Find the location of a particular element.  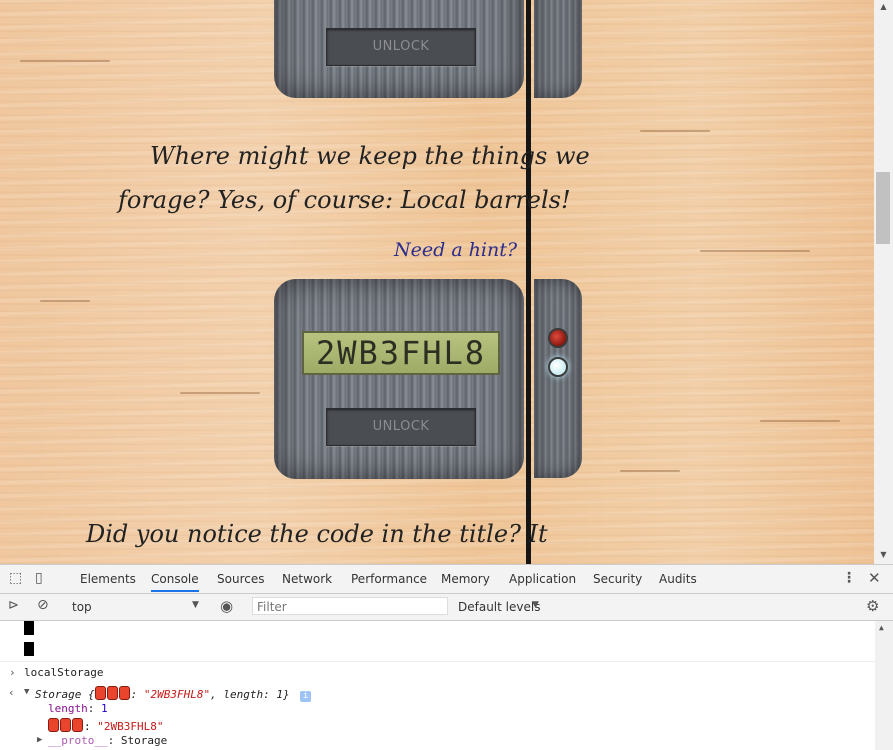

safe-main is located at coordinates (399, 379).